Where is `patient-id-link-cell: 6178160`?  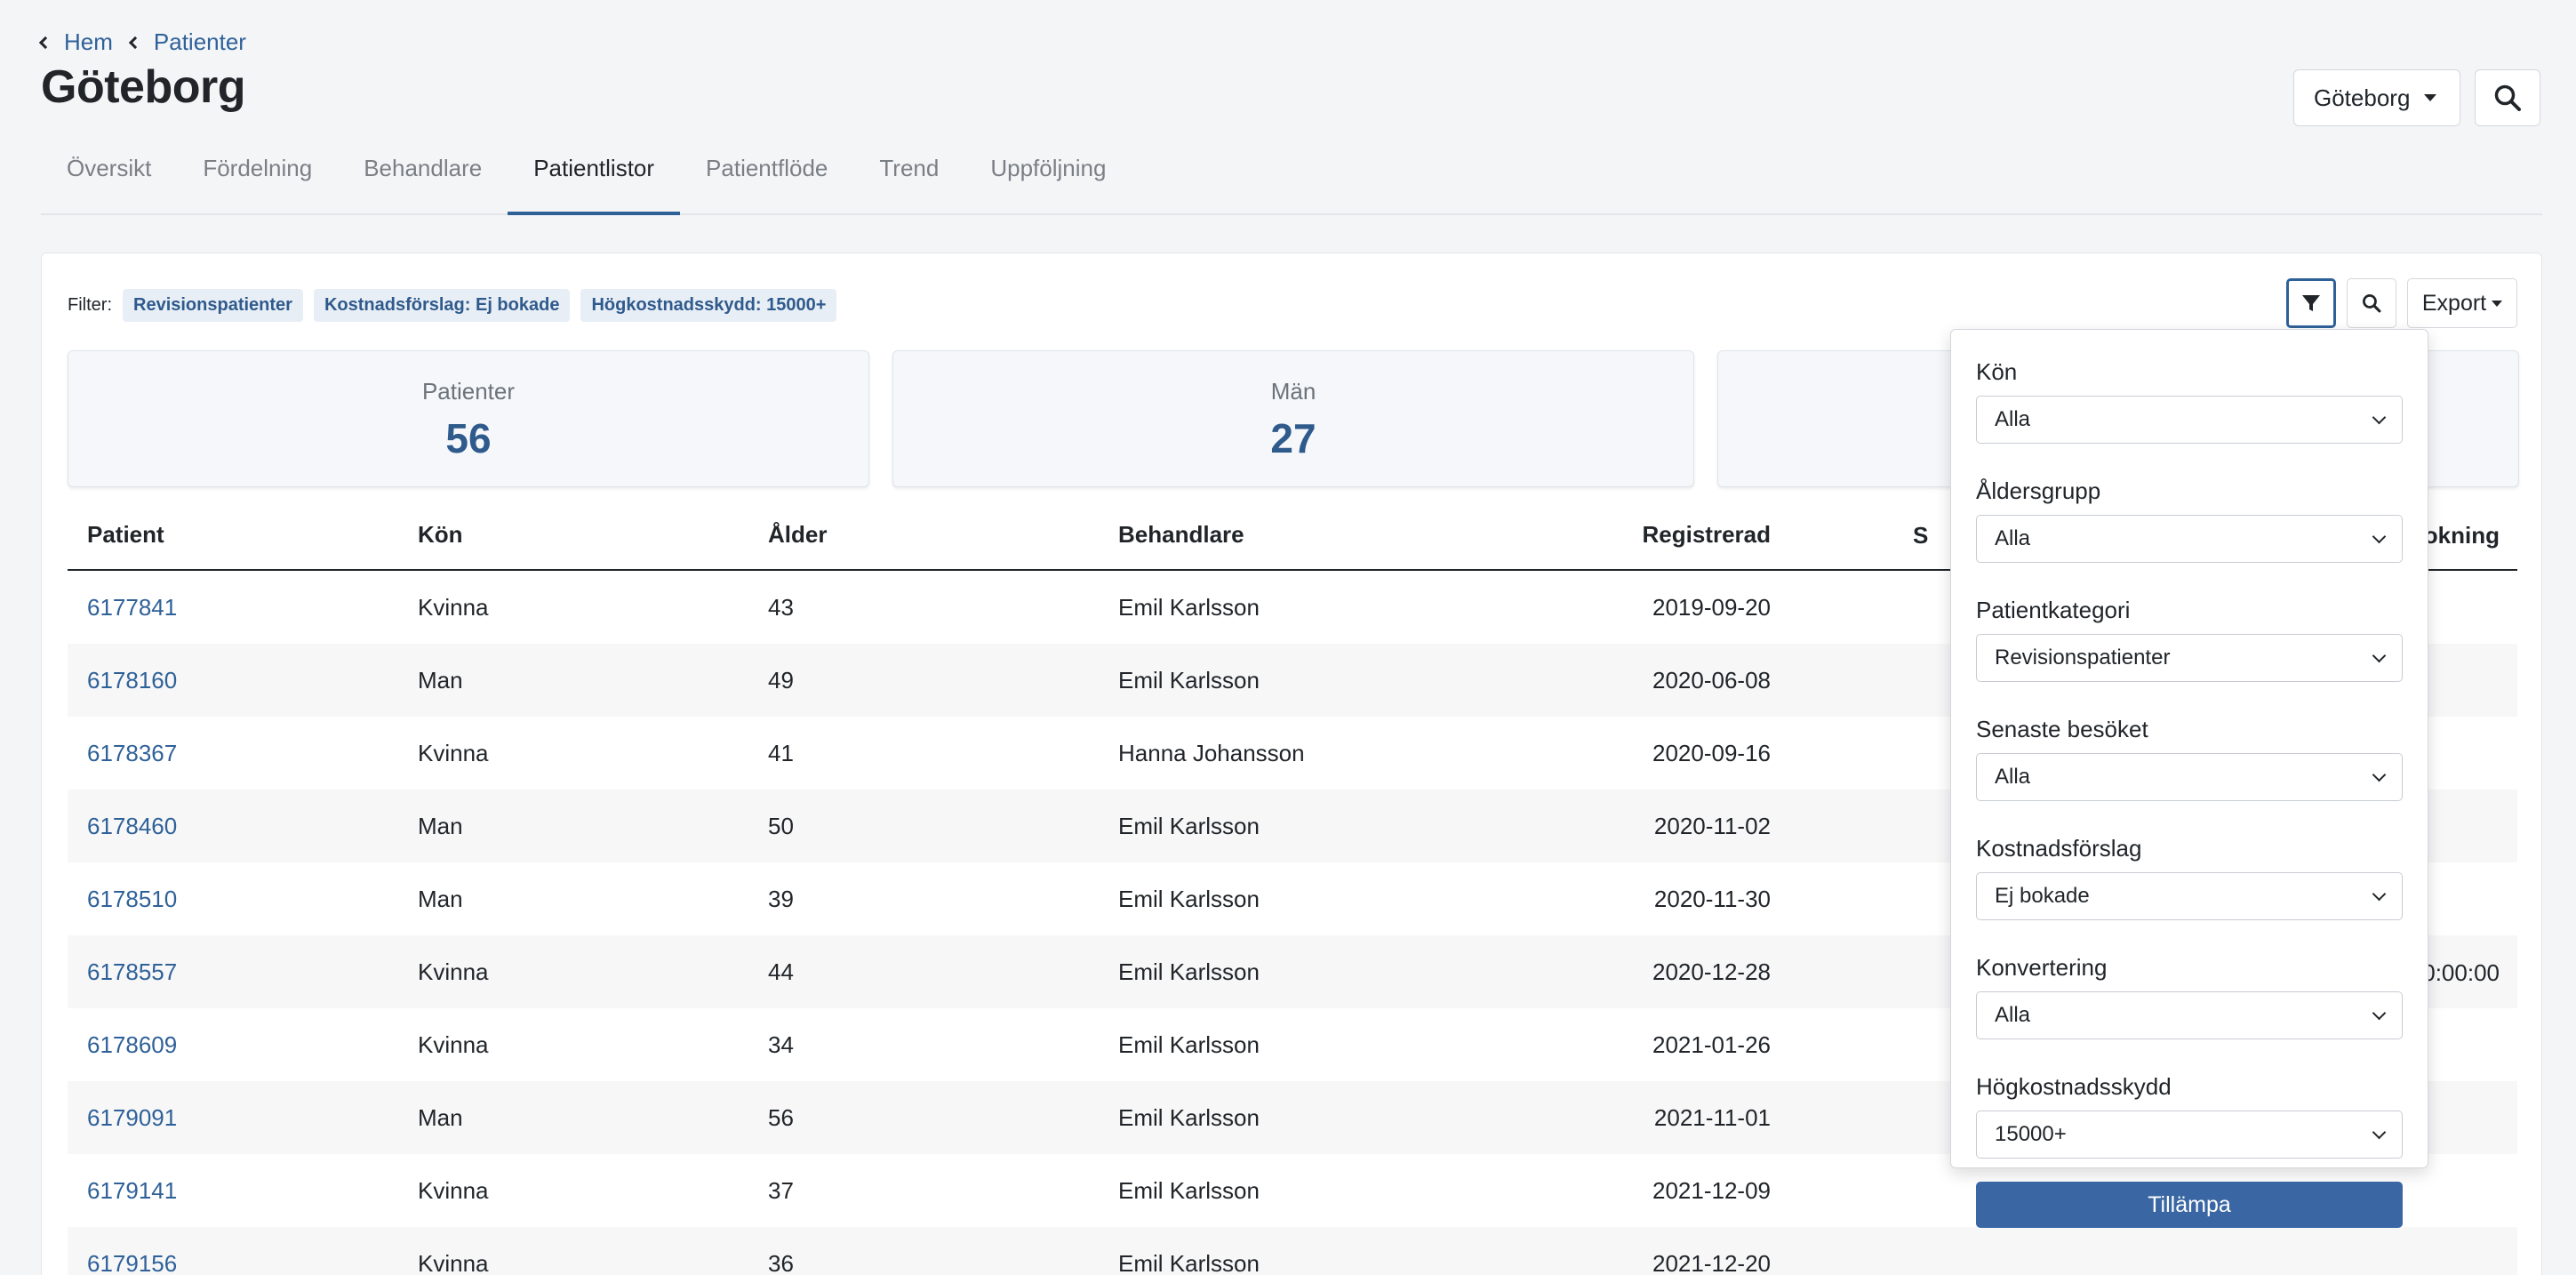 patient-id-link-cell: 6178160 is located at coordinates (243, 680).